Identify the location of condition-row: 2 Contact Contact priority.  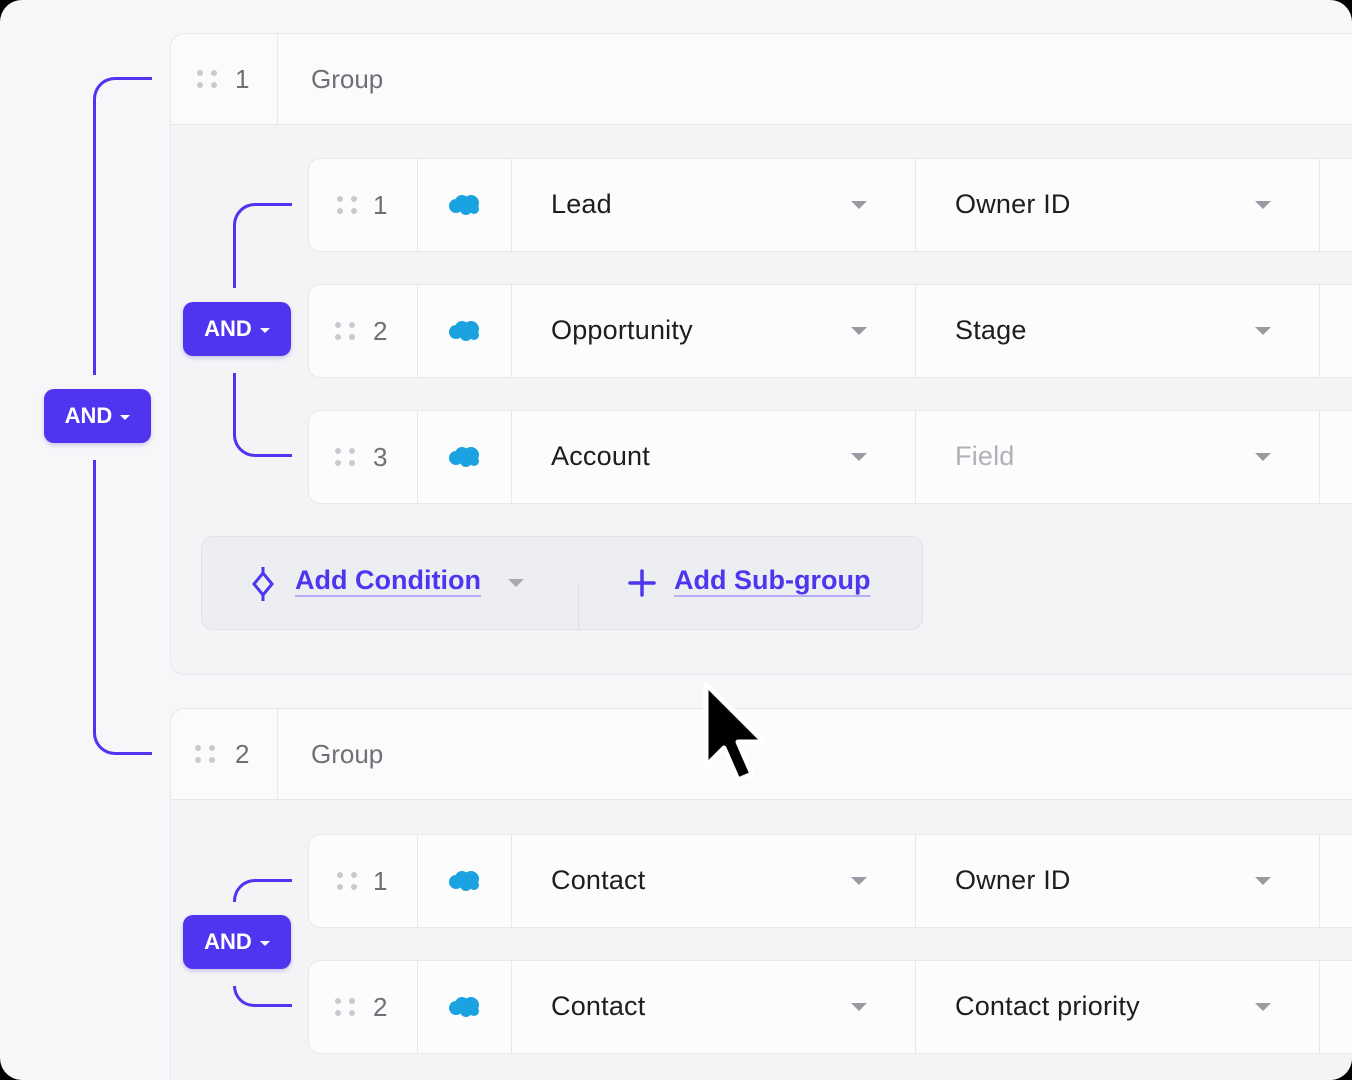
(830, 1007).